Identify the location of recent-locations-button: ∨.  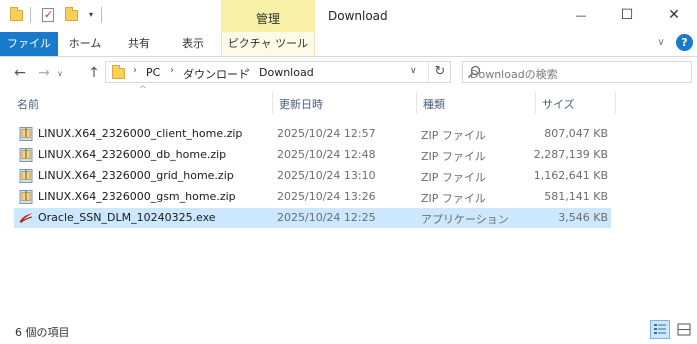
(60, 73).